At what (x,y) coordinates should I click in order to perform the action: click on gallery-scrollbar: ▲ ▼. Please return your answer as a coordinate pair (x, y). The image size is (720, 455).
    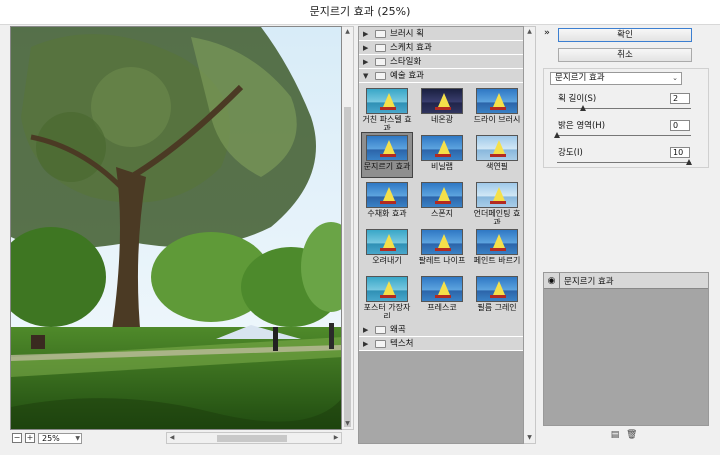
    Looking at the image, I should click on (530, 235).